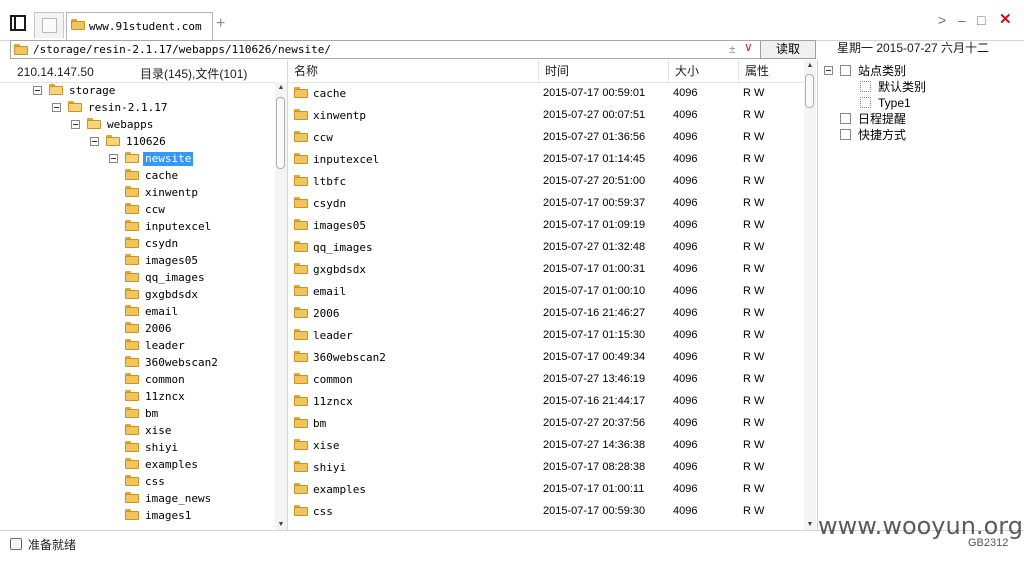 The image size is (1024, 561). I want to click on tree-node-label: examples, so click(171, 464).